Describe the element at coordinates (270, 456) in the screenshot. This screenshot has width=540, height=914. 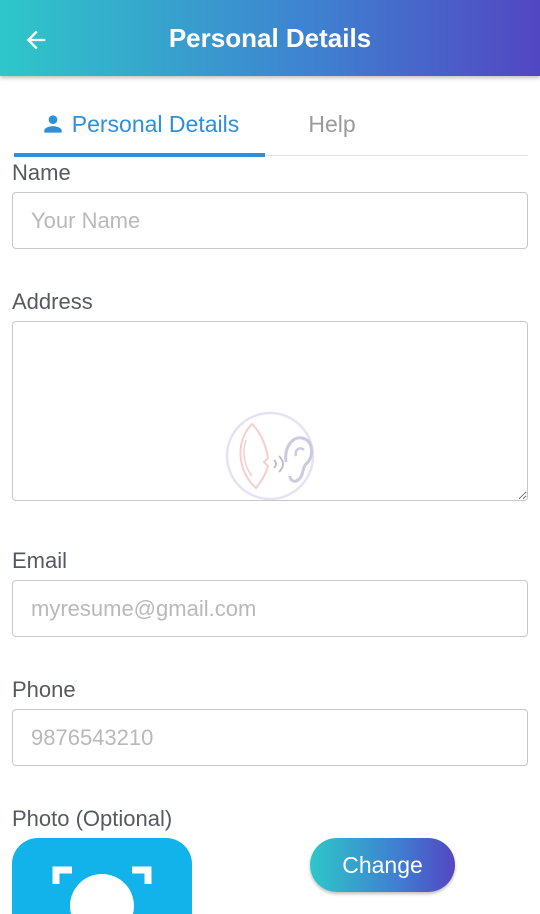
I see `watermark-logo` at that location.